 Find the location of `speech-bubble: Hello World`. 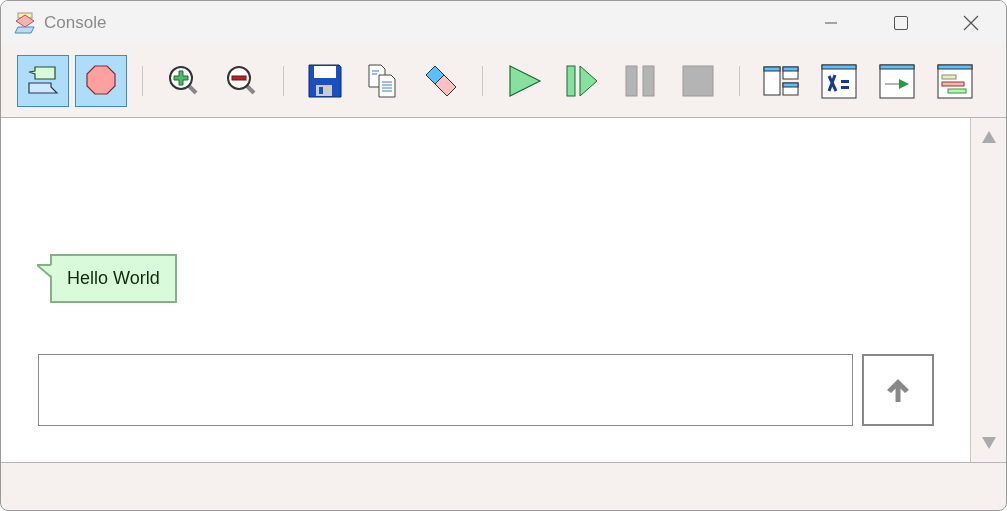

speech-bubble: Hello World is located at coordinates (113, 278).